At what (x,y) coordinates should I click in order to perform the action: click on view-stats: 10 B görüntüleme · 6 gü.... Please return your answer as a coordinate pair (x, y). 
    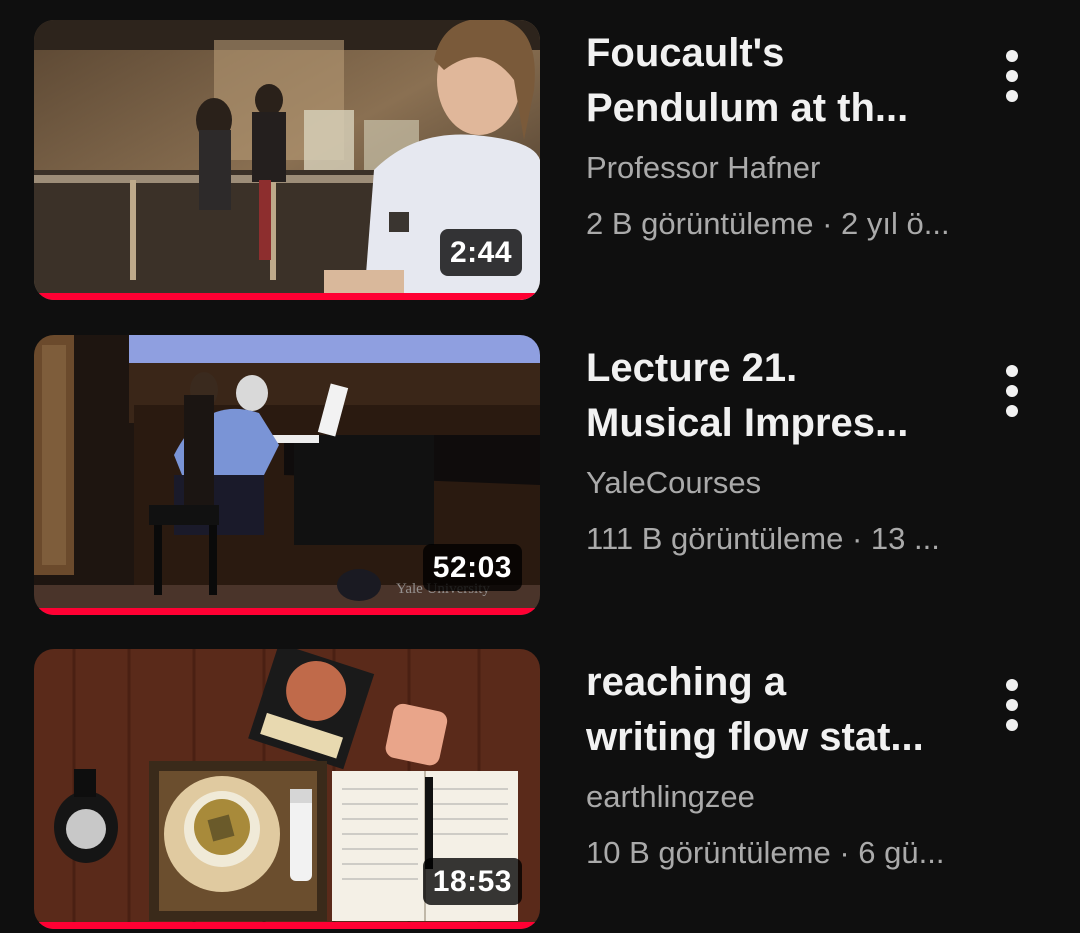
    Looking at the image, I should click on (765, 852).